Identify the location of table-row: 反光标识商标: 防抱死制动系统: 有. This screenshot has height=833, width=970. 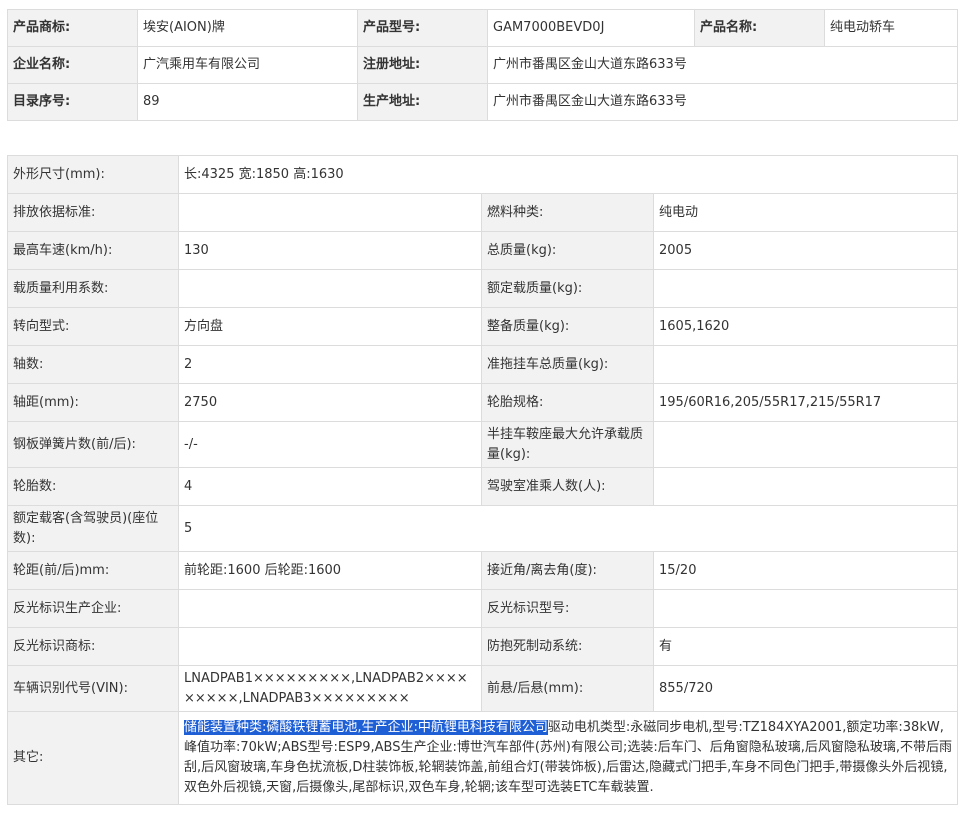
(482, 646).